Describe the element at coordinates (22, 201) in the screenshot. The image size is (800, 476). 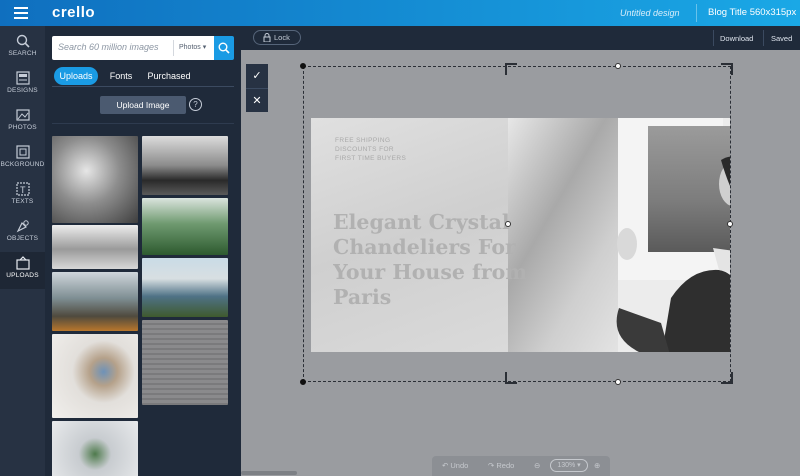
I see `rail-label: TEXTS` at that location.